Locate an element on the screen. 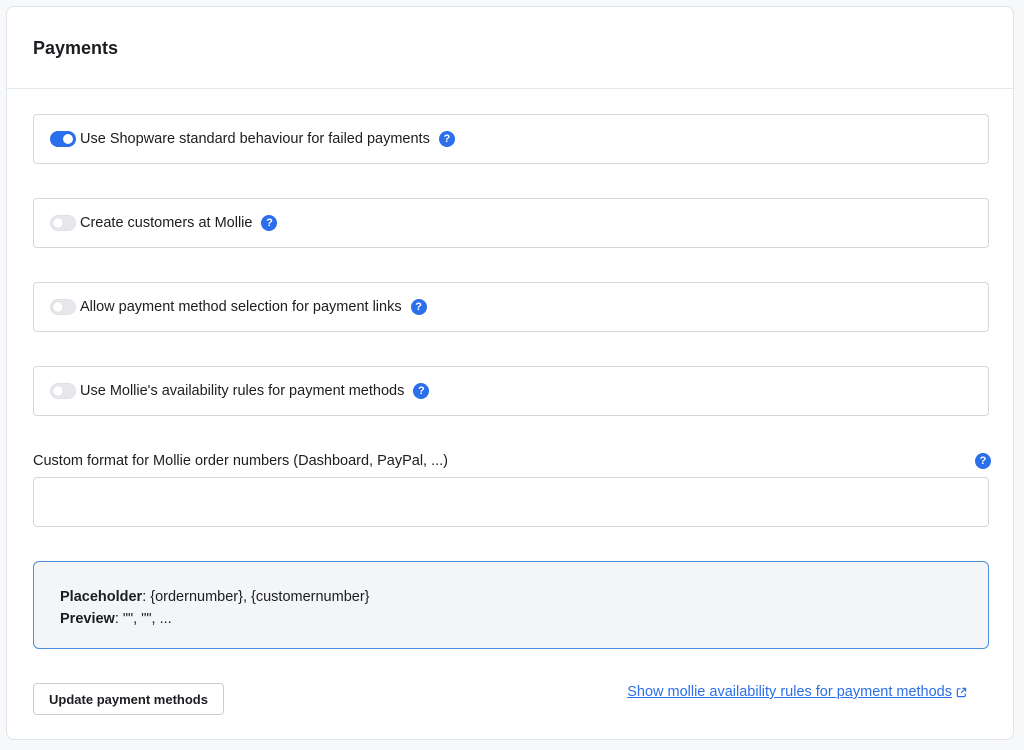 The width and height of the screenshot is (1024, 750). availability-rules-switch is located at coordinates (63, 391).